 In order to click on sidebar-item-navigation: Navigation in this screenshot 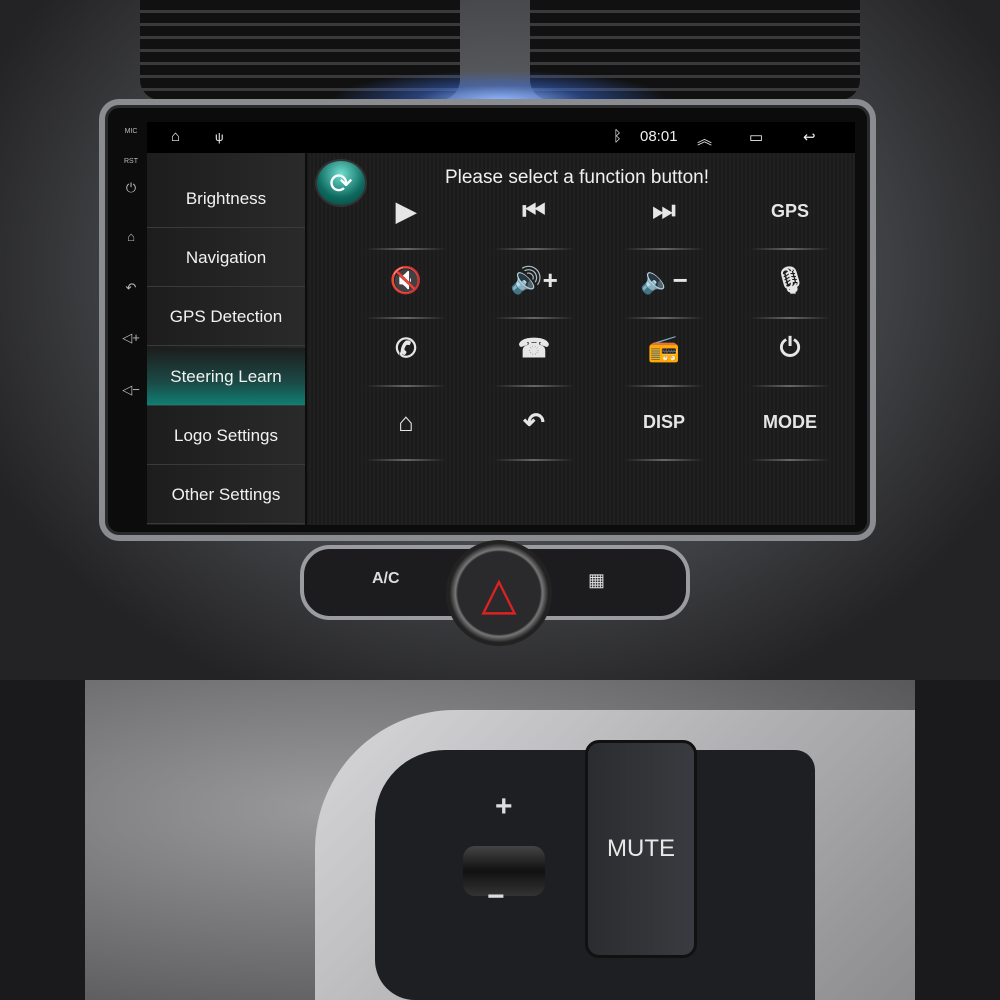, I will do `click(226, 258)`.